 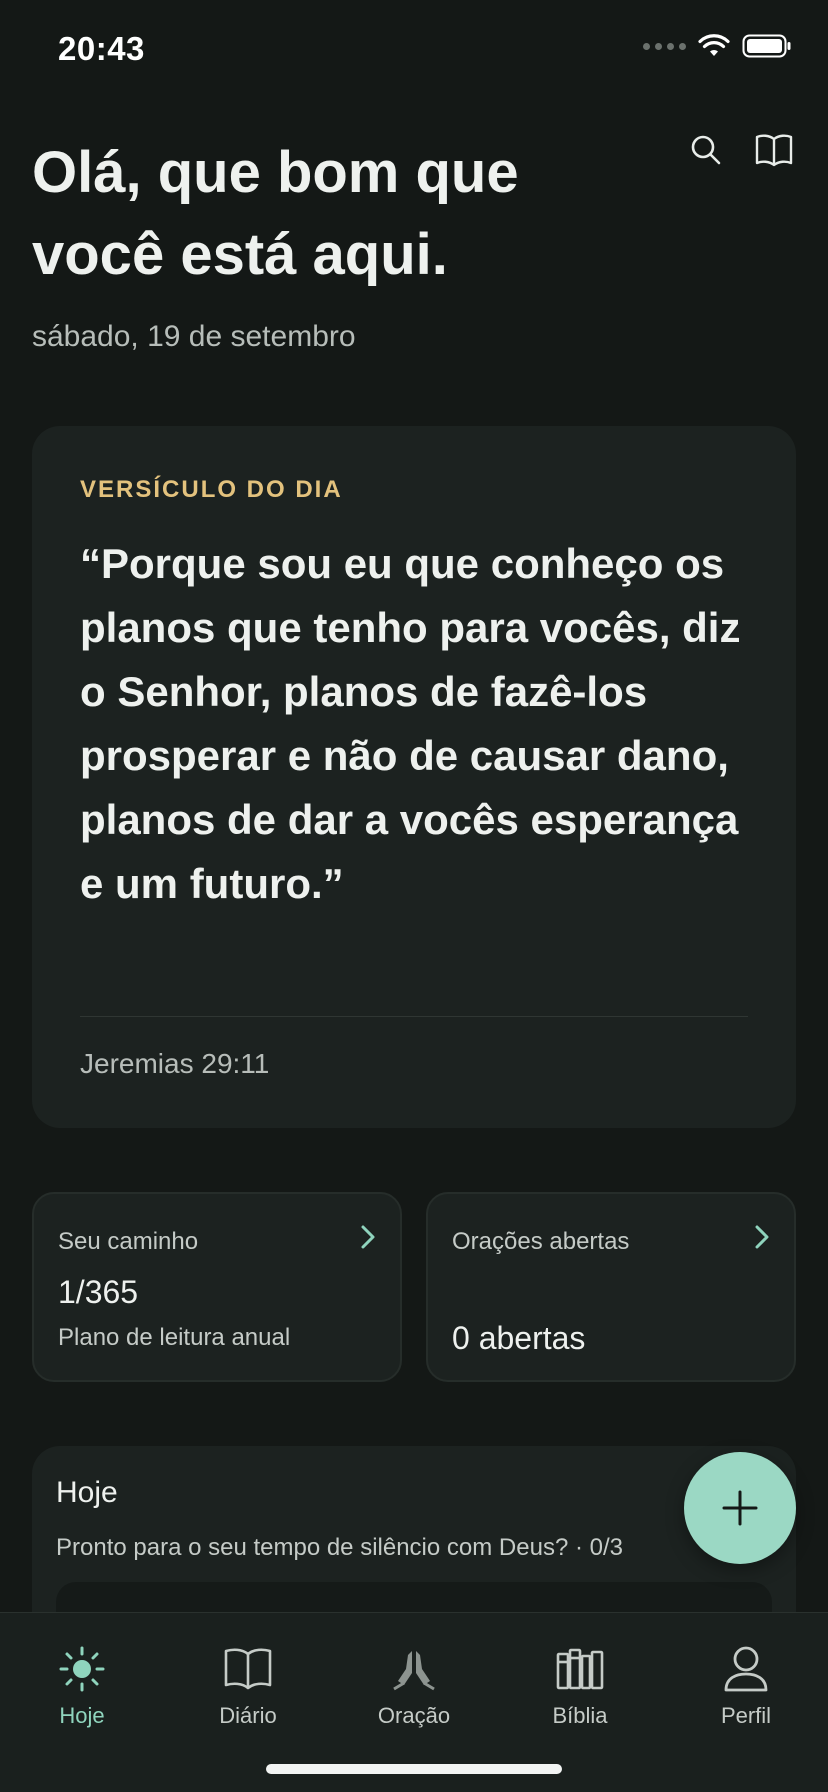 I want to click on open-prayers-card: Orações abertas 0 abertas, so click(x=611, y=1287).